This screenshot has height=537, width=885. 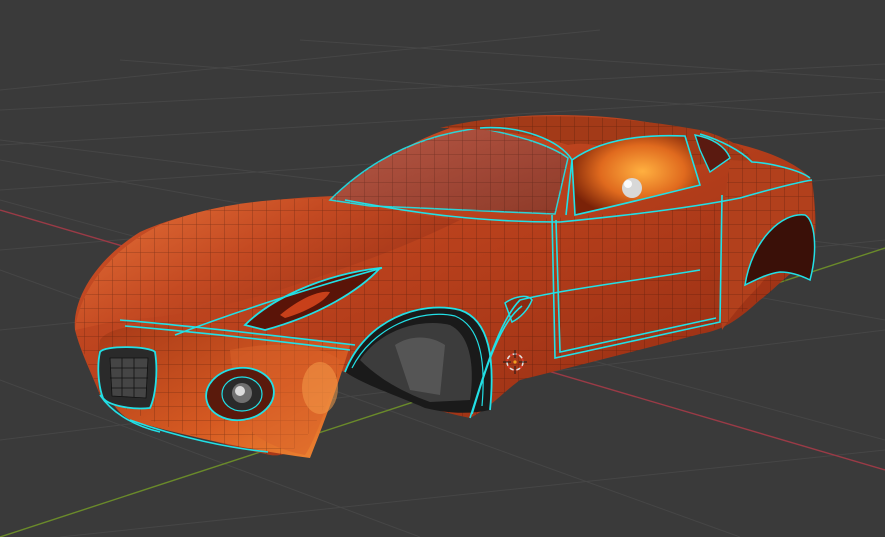 I want to click on headrest-shine, so click(x=632, y=188).